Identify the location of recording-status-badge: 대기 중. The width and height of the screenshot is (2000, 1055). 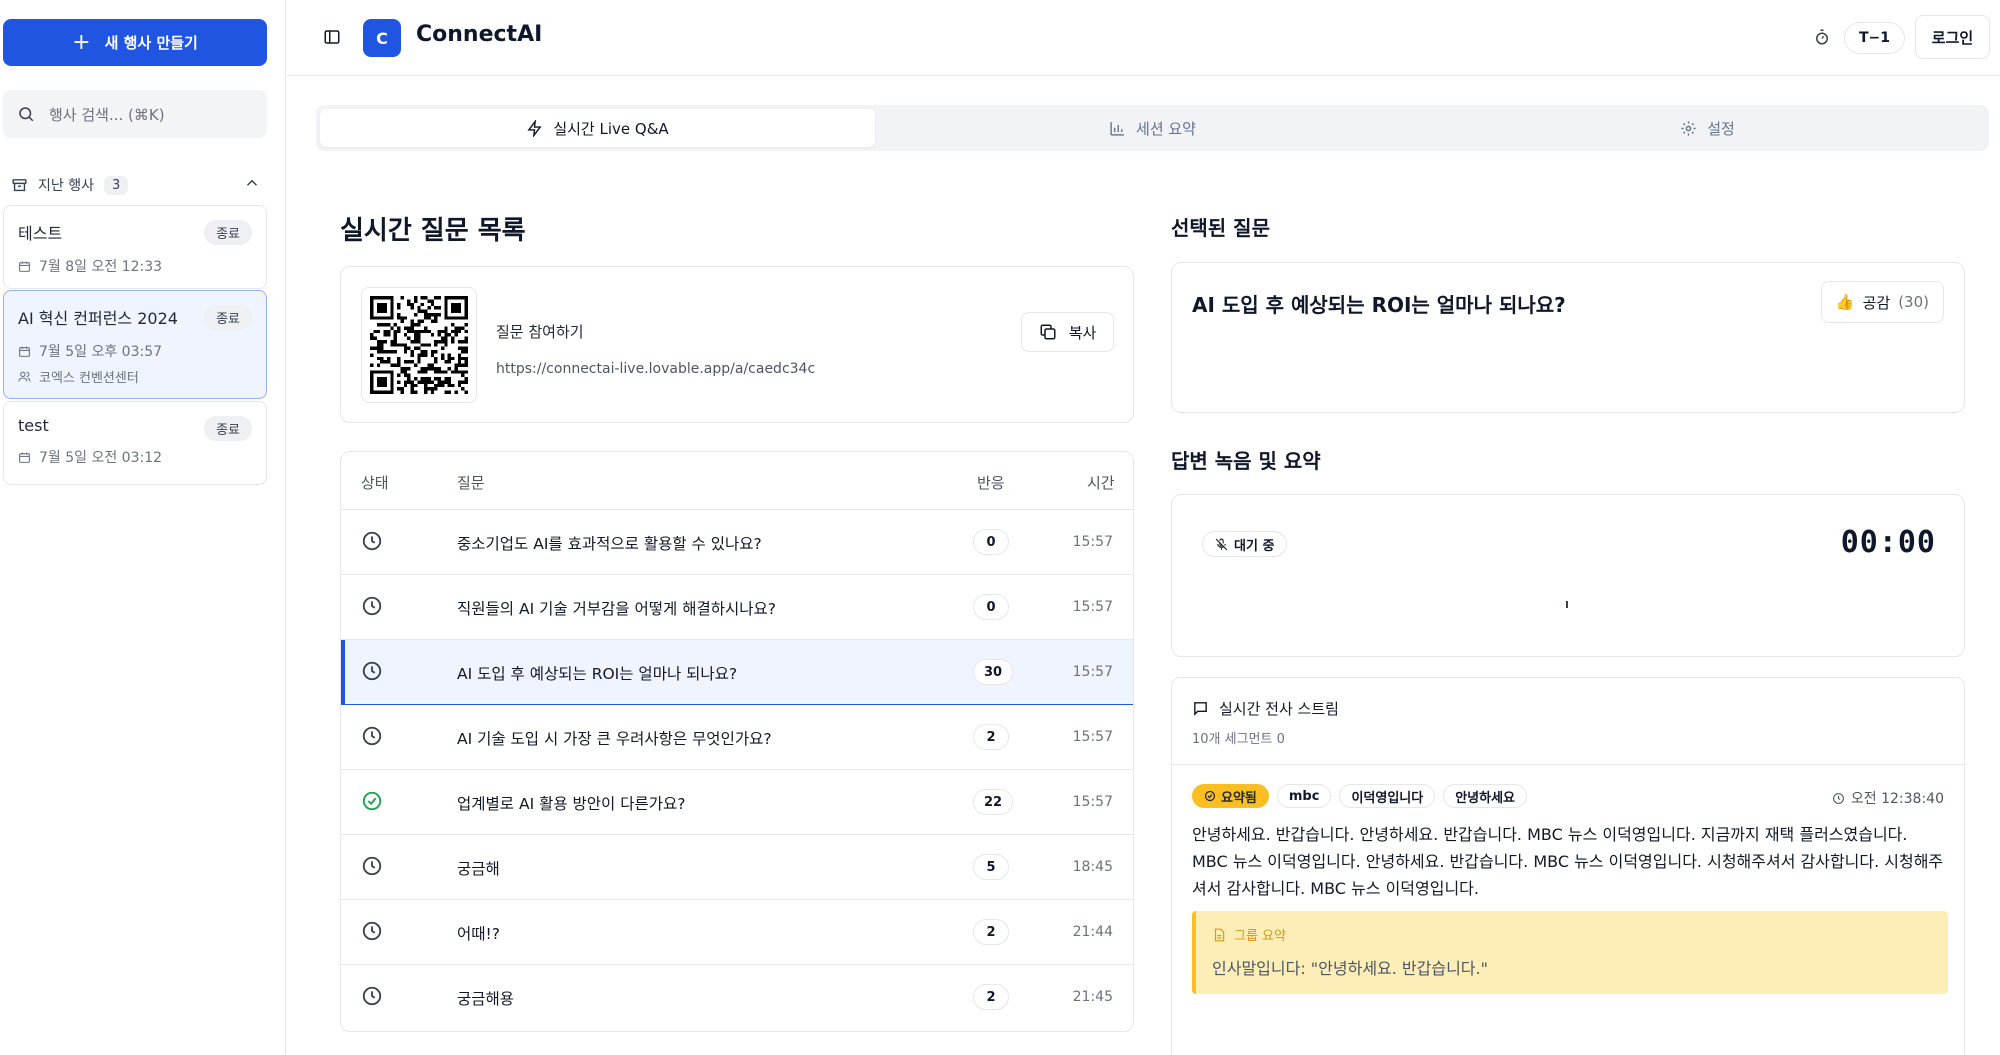
(1245, 544).